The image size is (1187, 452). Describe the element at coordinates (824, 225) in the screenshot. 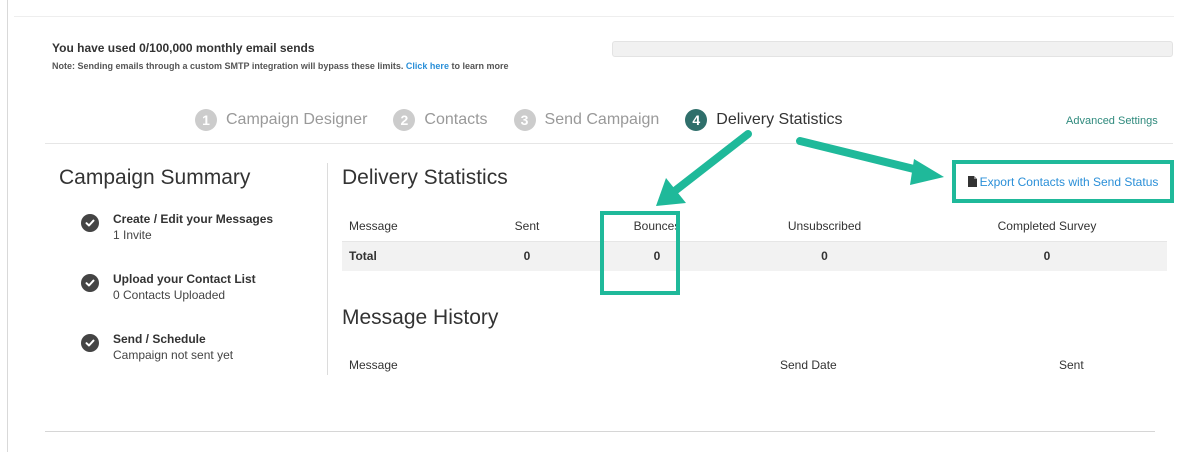

I see `column-header-unsubscribed: Unsubscribed` at that location.